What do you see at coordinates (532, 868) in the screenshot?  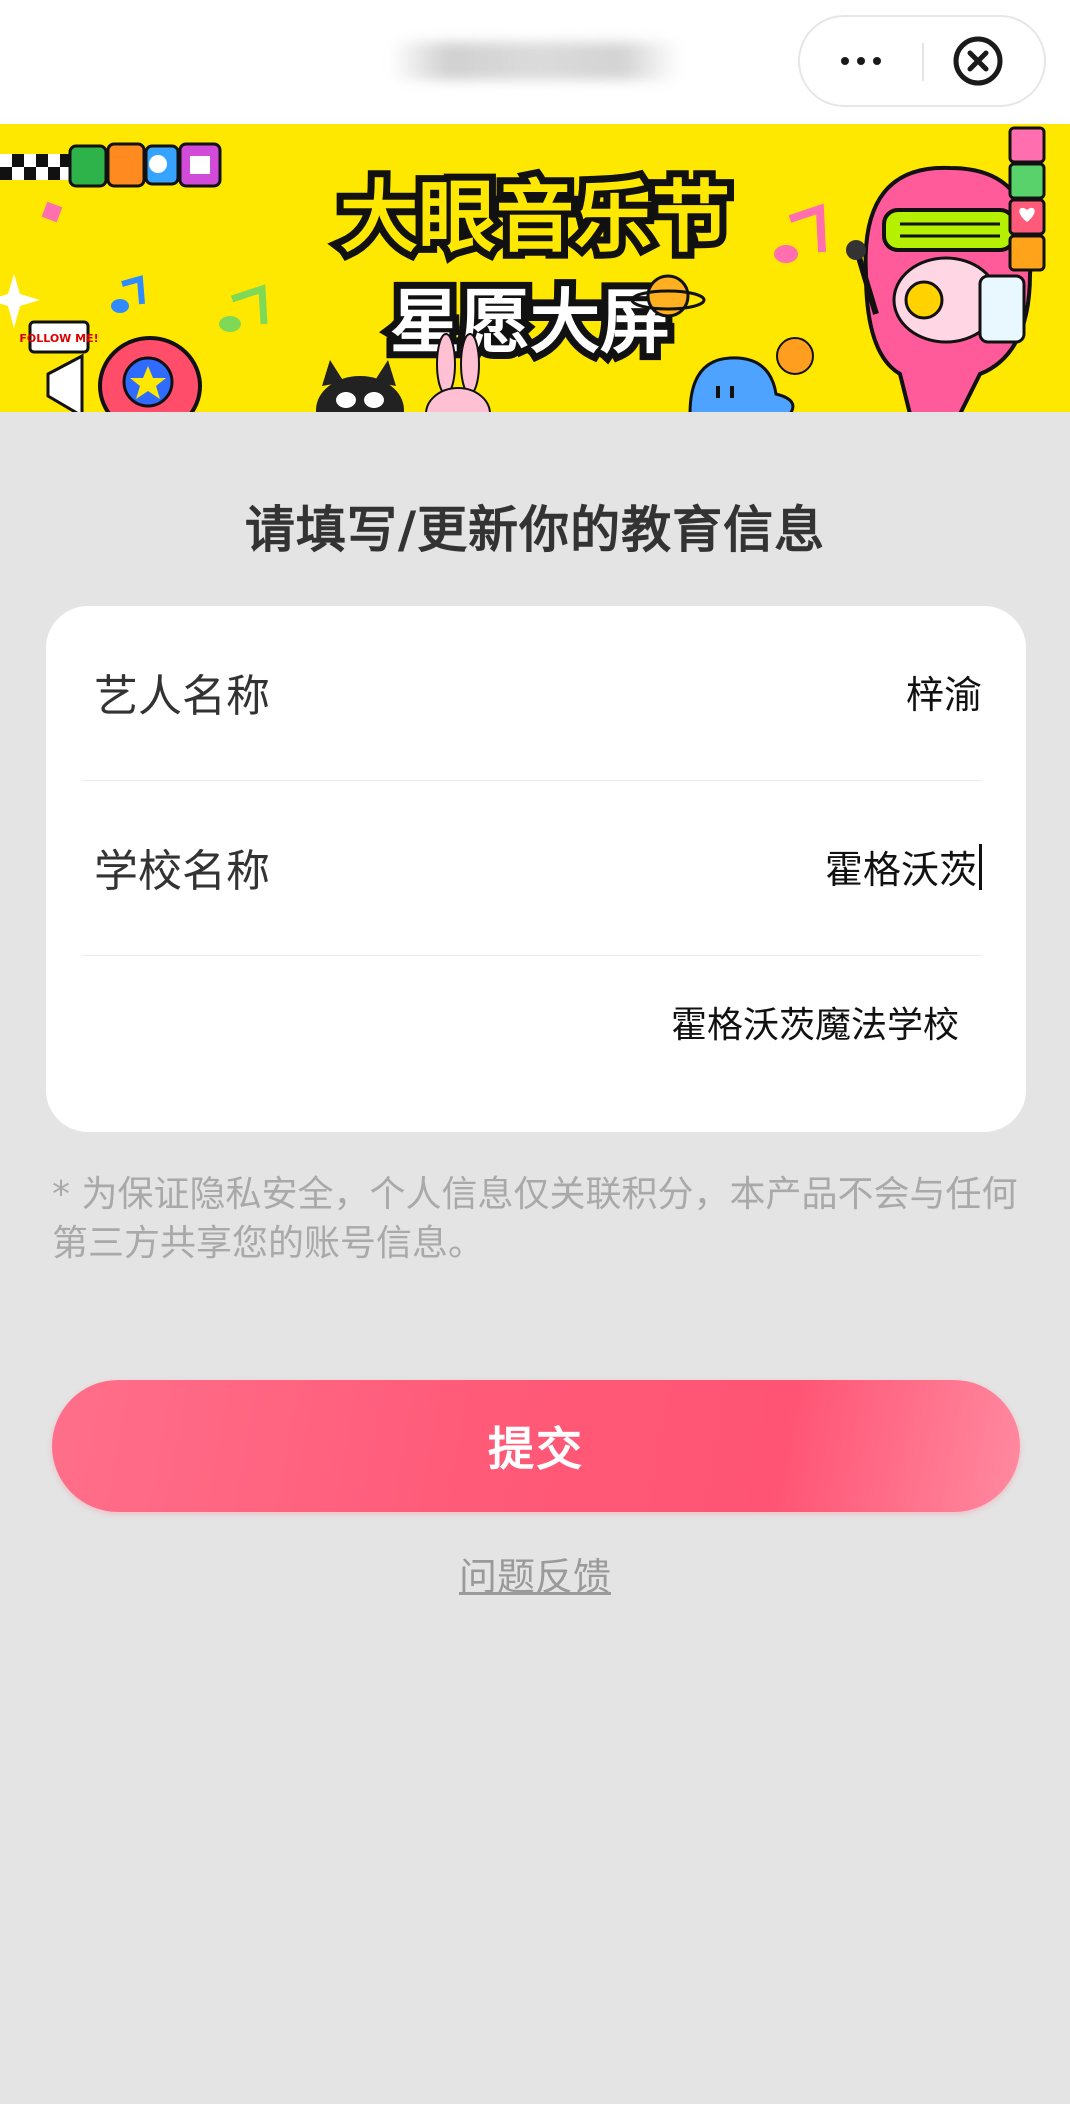 I see `school-name-row: 学校名称 霍格沃茨` at bounding box center [532, 868].